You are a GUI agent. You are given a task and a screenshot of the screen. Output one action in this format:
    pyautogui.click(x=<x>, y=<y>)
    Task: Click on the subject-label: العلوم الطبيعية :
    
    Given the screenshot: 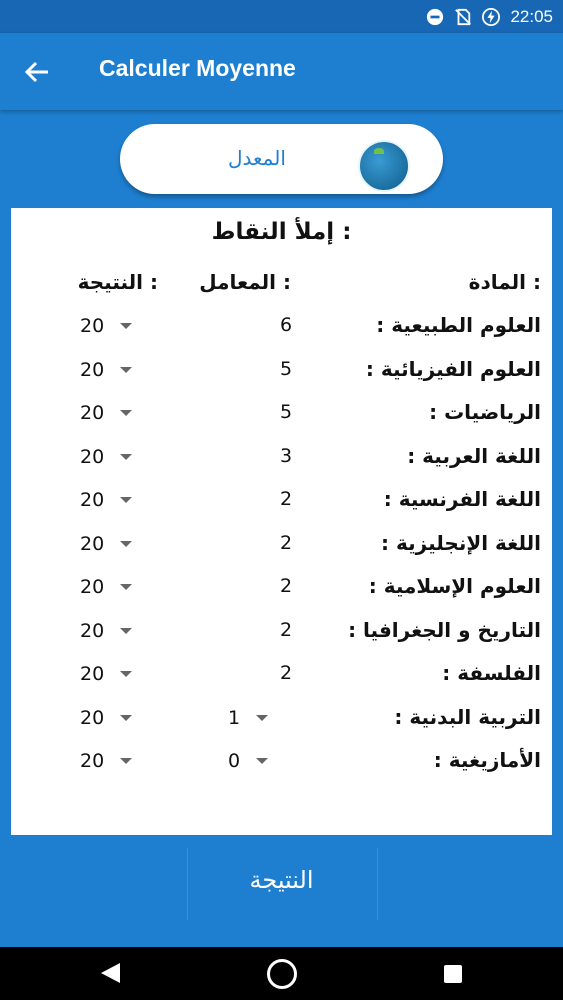 What is the action you would take?
    pyautogui.click(x=458, y=325)
    